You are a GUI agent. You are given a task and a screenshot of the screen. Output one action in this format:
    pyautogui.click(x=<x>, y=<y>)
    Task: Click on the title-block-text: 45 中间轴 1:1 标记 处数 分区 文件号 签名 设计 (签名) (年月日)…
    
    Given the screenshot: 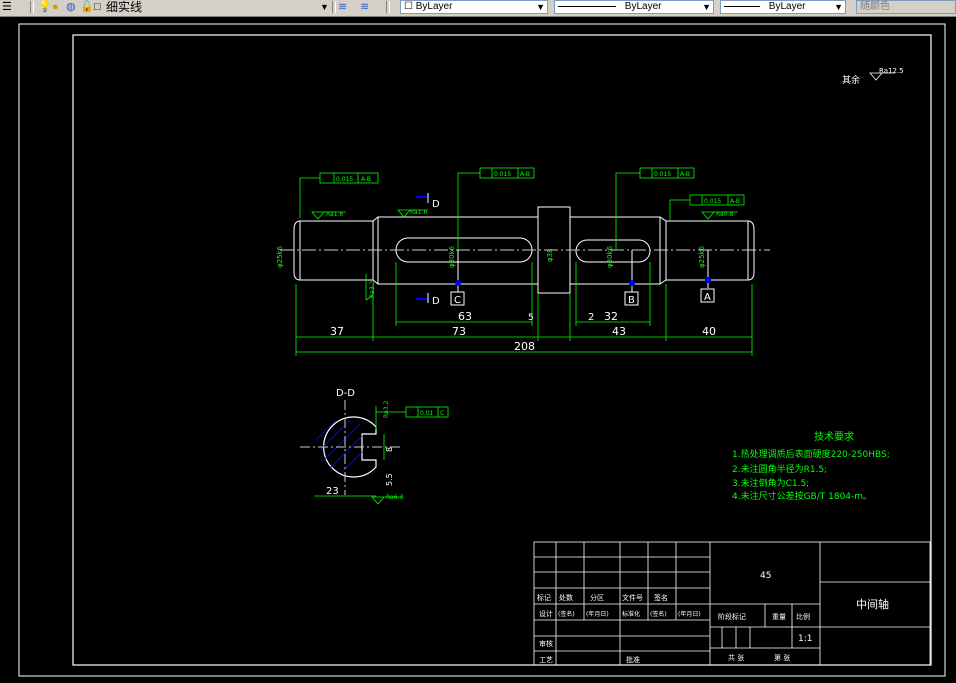 What is the action you would take?
    pyautogui.click(x=713, y=617)
    